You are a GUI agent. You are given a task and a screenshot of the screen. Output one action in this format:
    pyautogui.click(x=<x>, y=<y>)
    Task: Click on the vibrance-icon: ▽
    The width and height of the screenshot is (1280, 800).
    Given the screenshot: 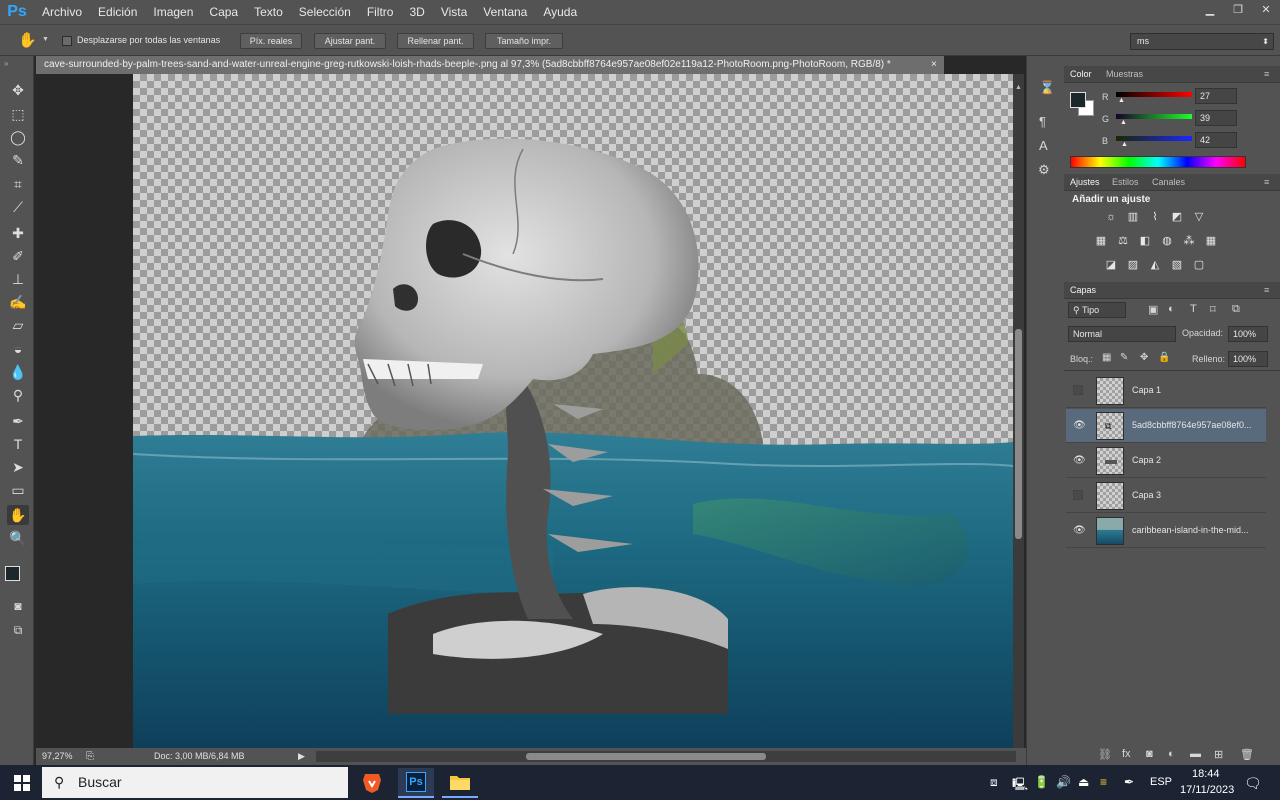 What is the action you would take?
    pyautogui.click(x=1199, y=217)
    